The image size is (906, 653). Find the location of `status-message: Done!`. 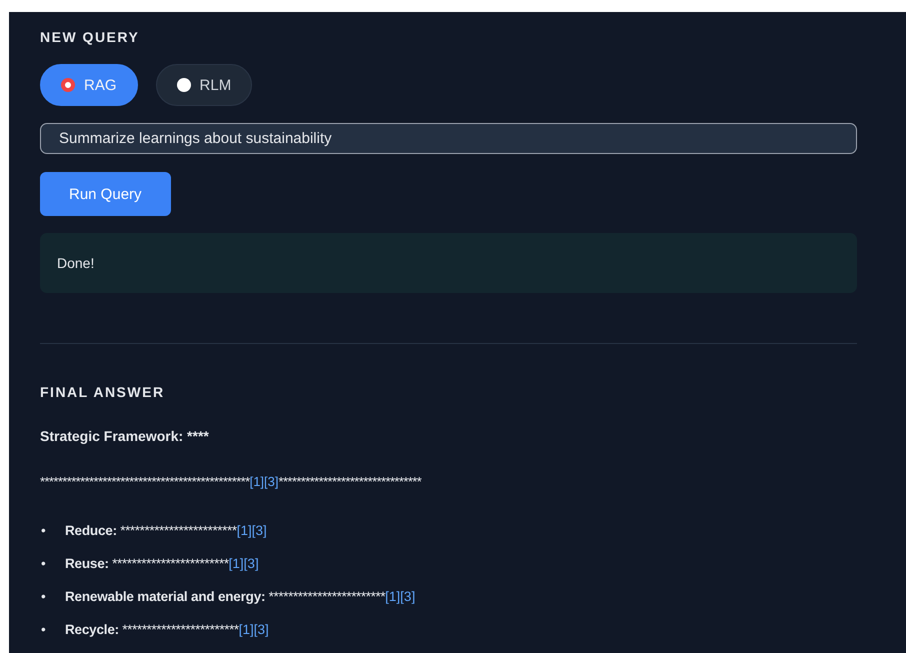

status-message: Done! is located at coordinates (448, 263).